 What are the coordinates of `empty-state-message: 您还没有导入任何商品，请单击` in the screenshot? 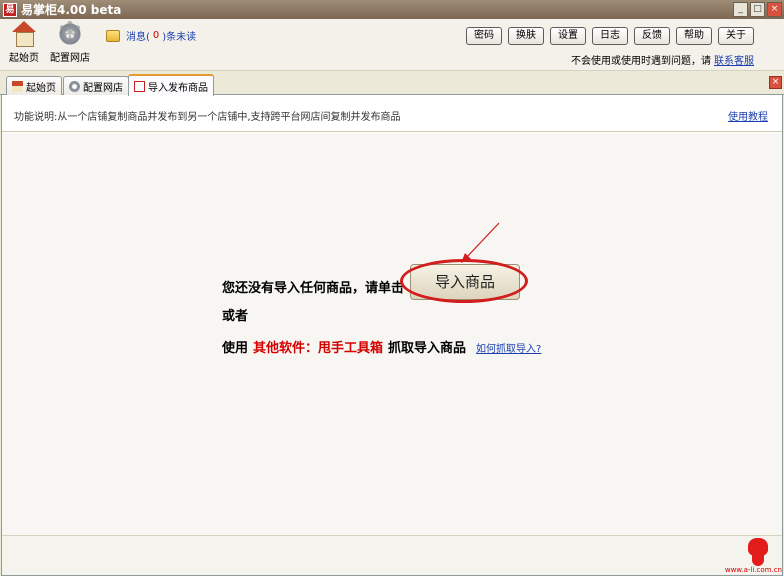 It's located at (313, 288).